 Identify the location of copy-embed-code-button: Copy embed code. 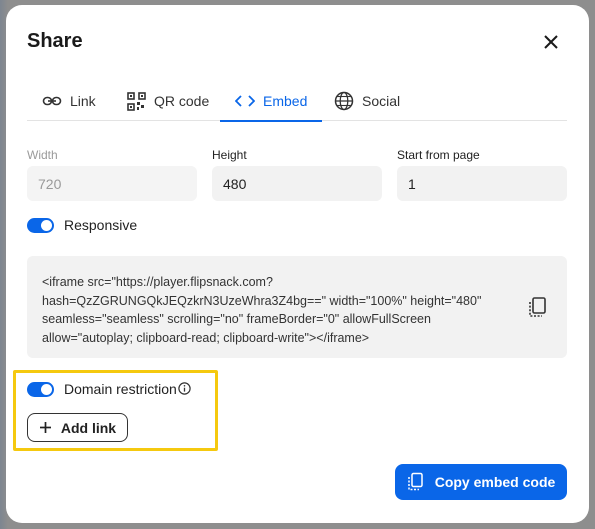
(481, 482).